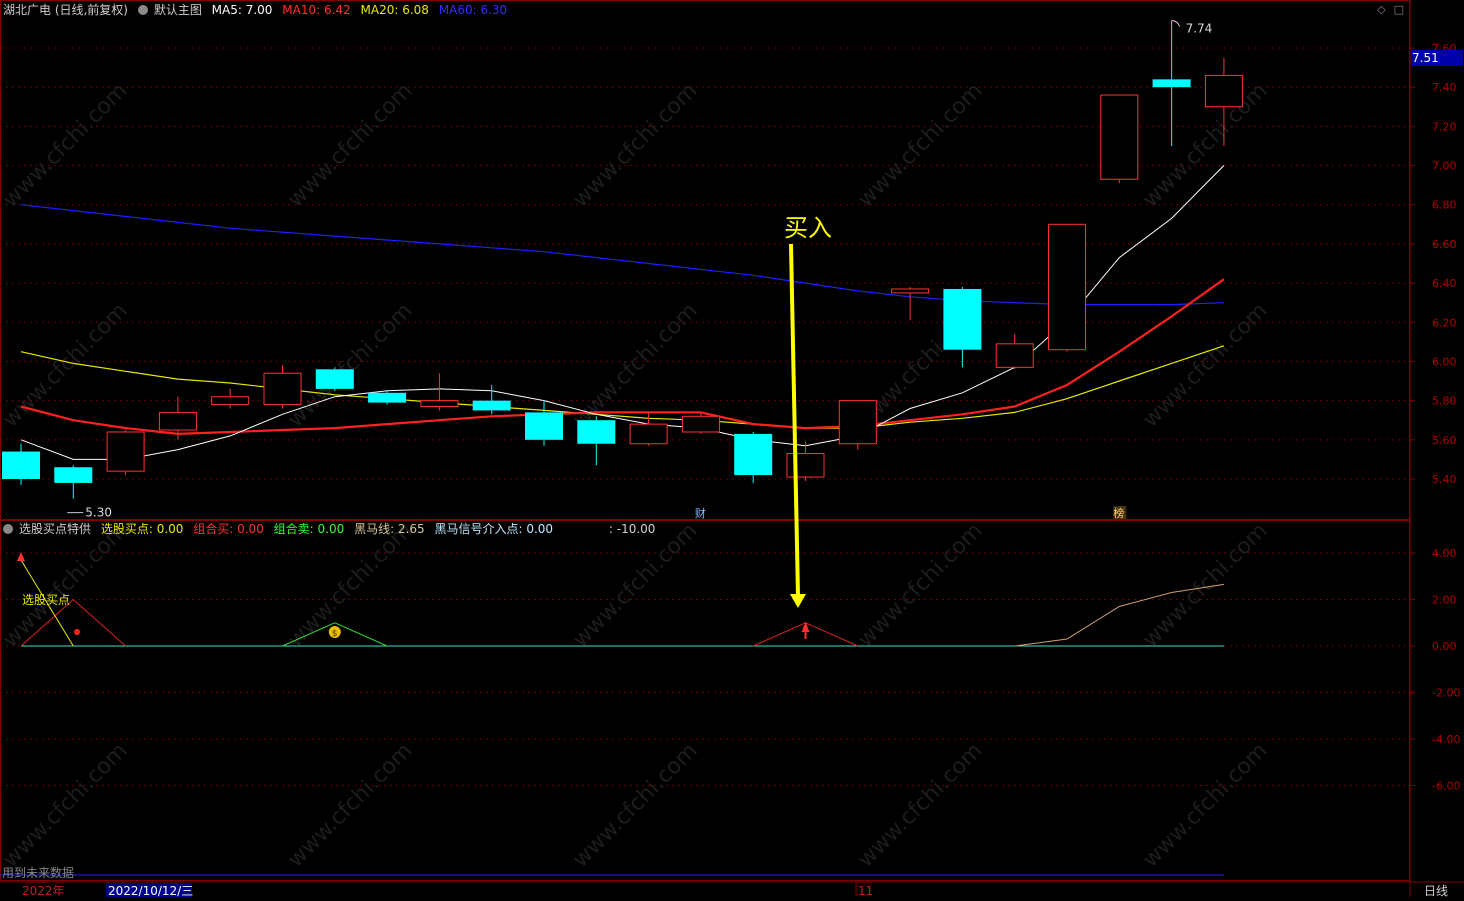 This screenshot has width=1464, height=901. I want to click on ma10-readout: MA10: 6.42, so click(316, 10).